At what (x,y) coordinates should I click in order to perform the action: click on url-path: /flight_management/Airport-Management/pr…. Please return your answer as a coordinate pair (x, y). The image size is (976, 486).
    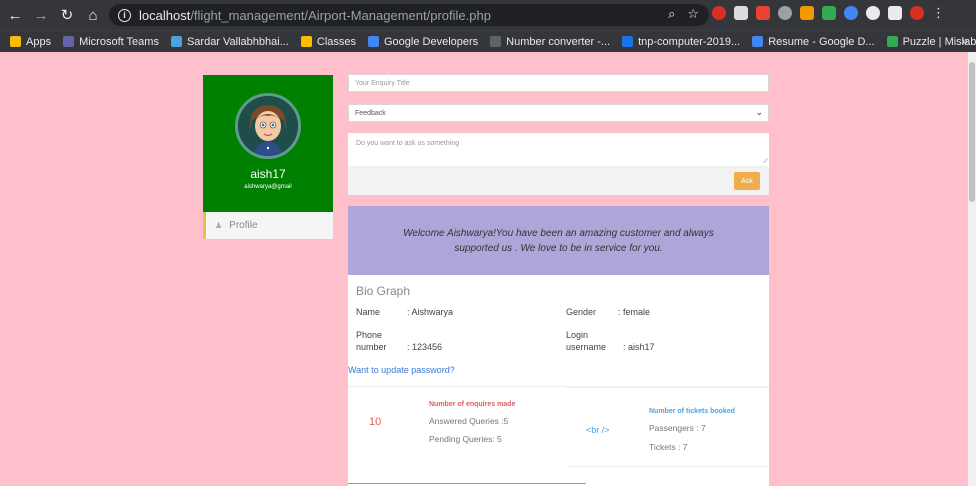
    Looking at the image, I should click on (340, 15).